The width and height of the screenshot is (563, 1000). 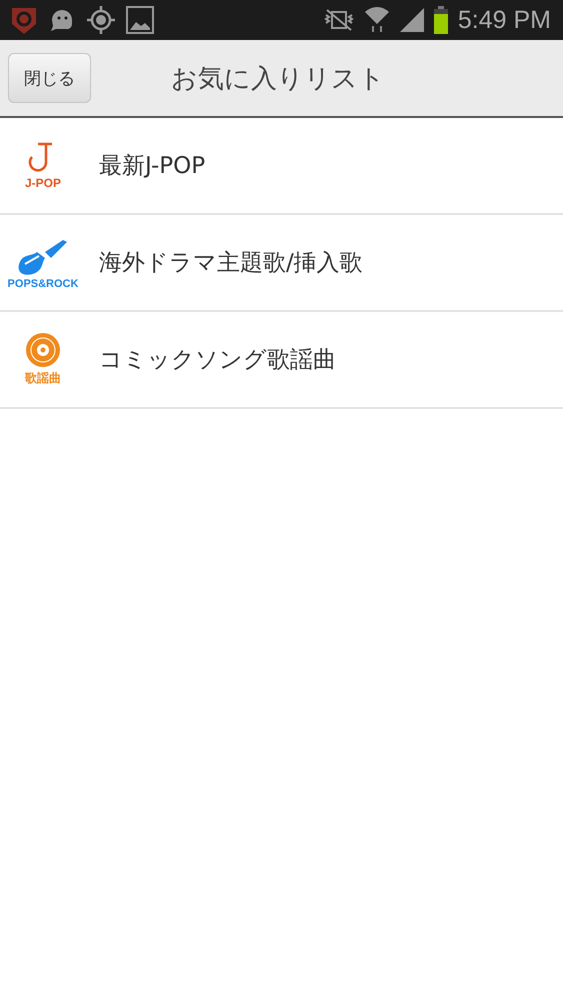 I want to click on shield-icon, so click(x=24, y=20).